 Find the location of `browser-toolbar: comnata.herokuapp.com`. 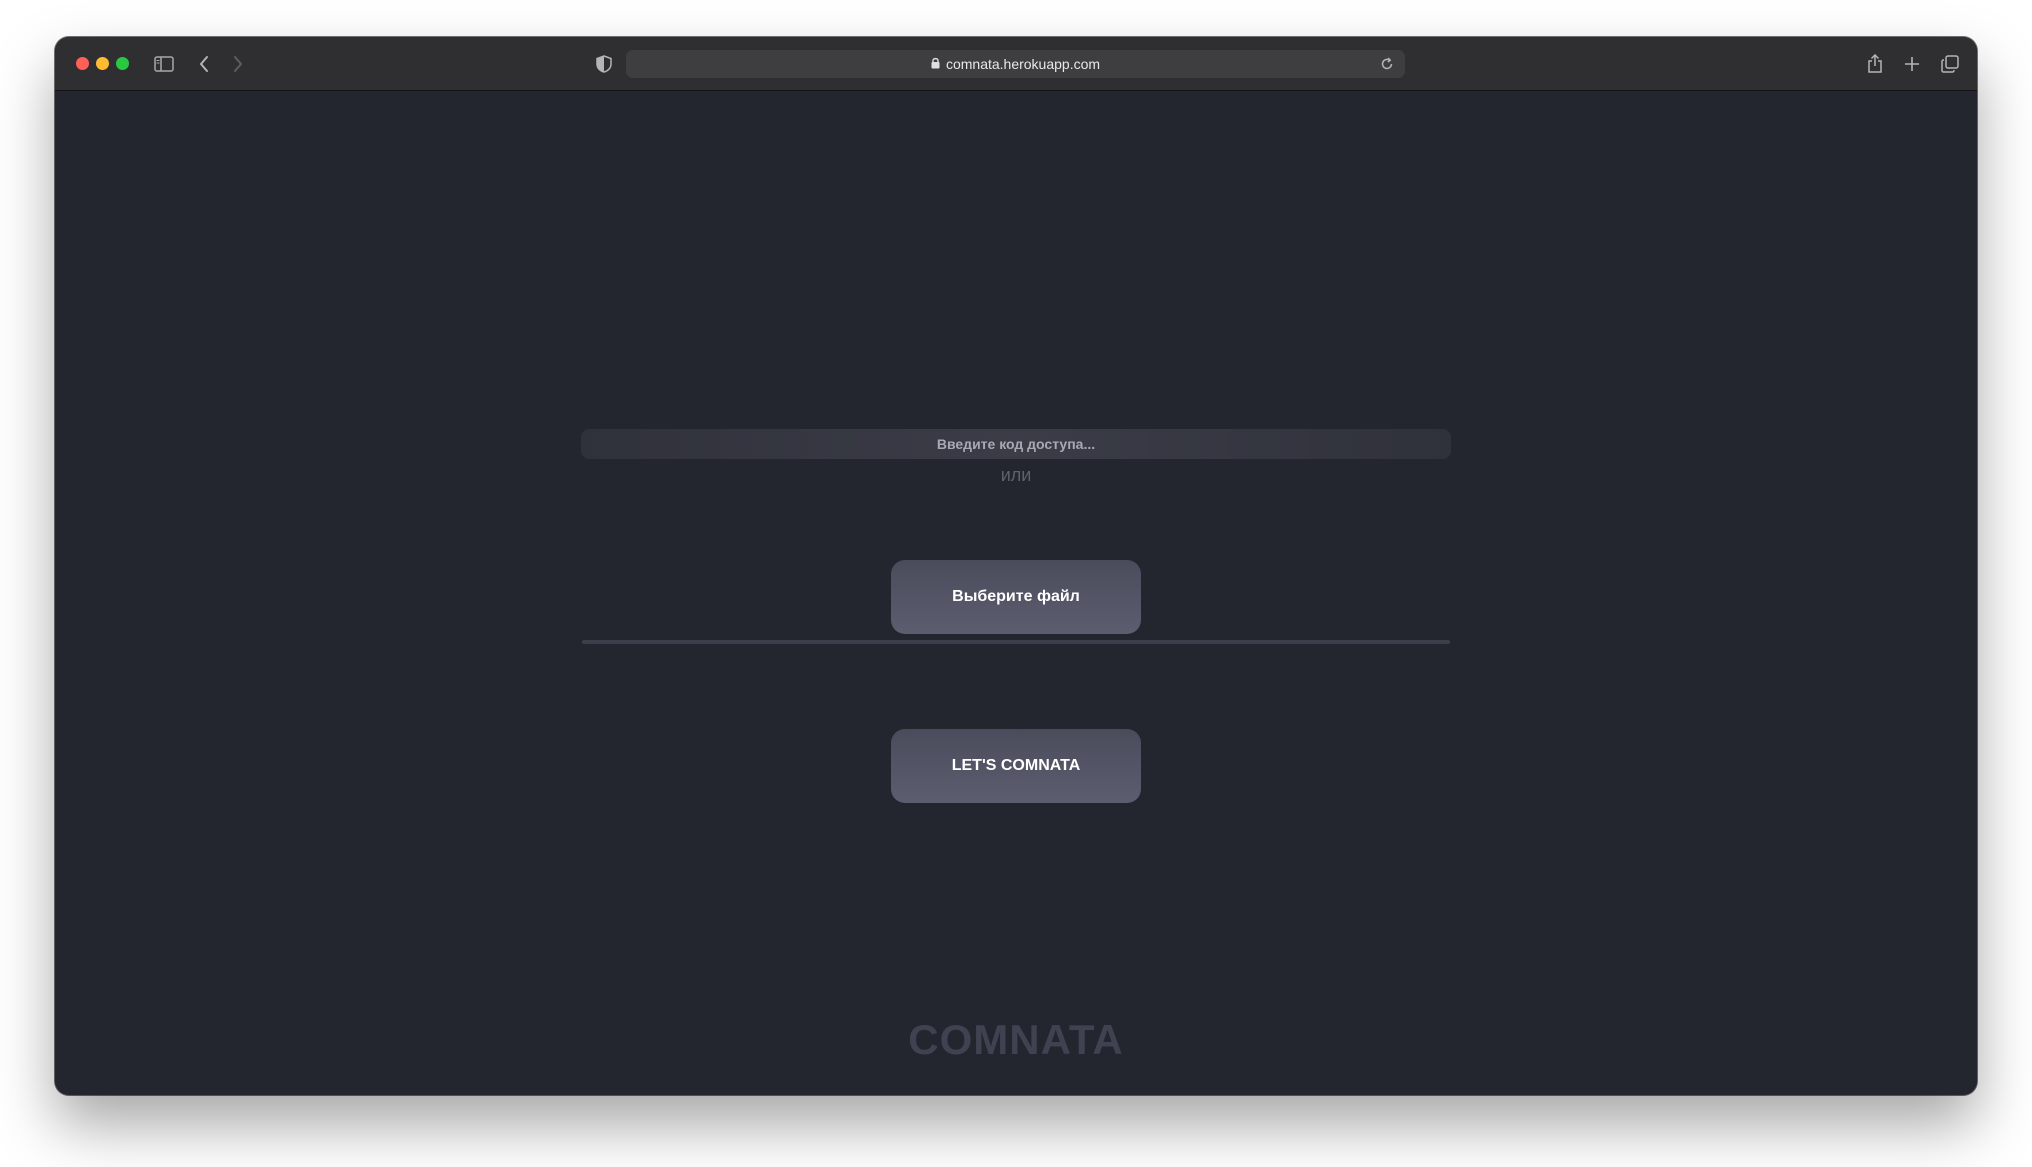

browser-toolbar: comnata.herokuapp.com is located at coordinates (1016, 64).